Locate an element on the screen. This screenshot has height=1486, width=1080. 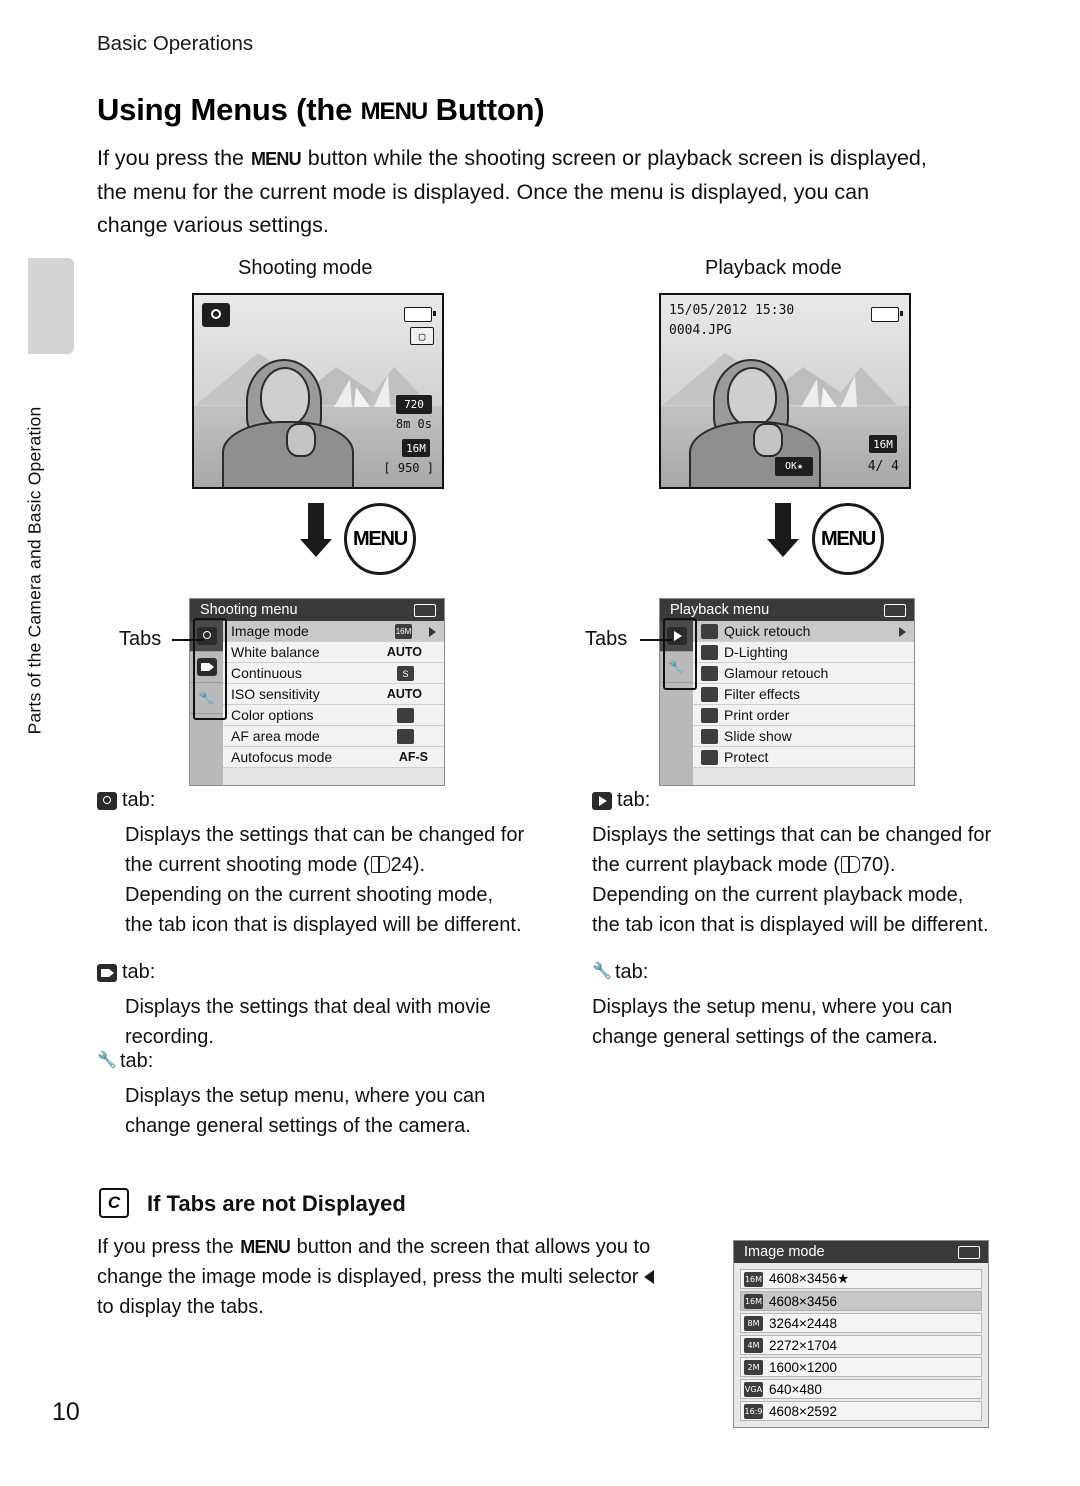
shooting-menu-title: Shooting menu is located at coordinates (317, 610).